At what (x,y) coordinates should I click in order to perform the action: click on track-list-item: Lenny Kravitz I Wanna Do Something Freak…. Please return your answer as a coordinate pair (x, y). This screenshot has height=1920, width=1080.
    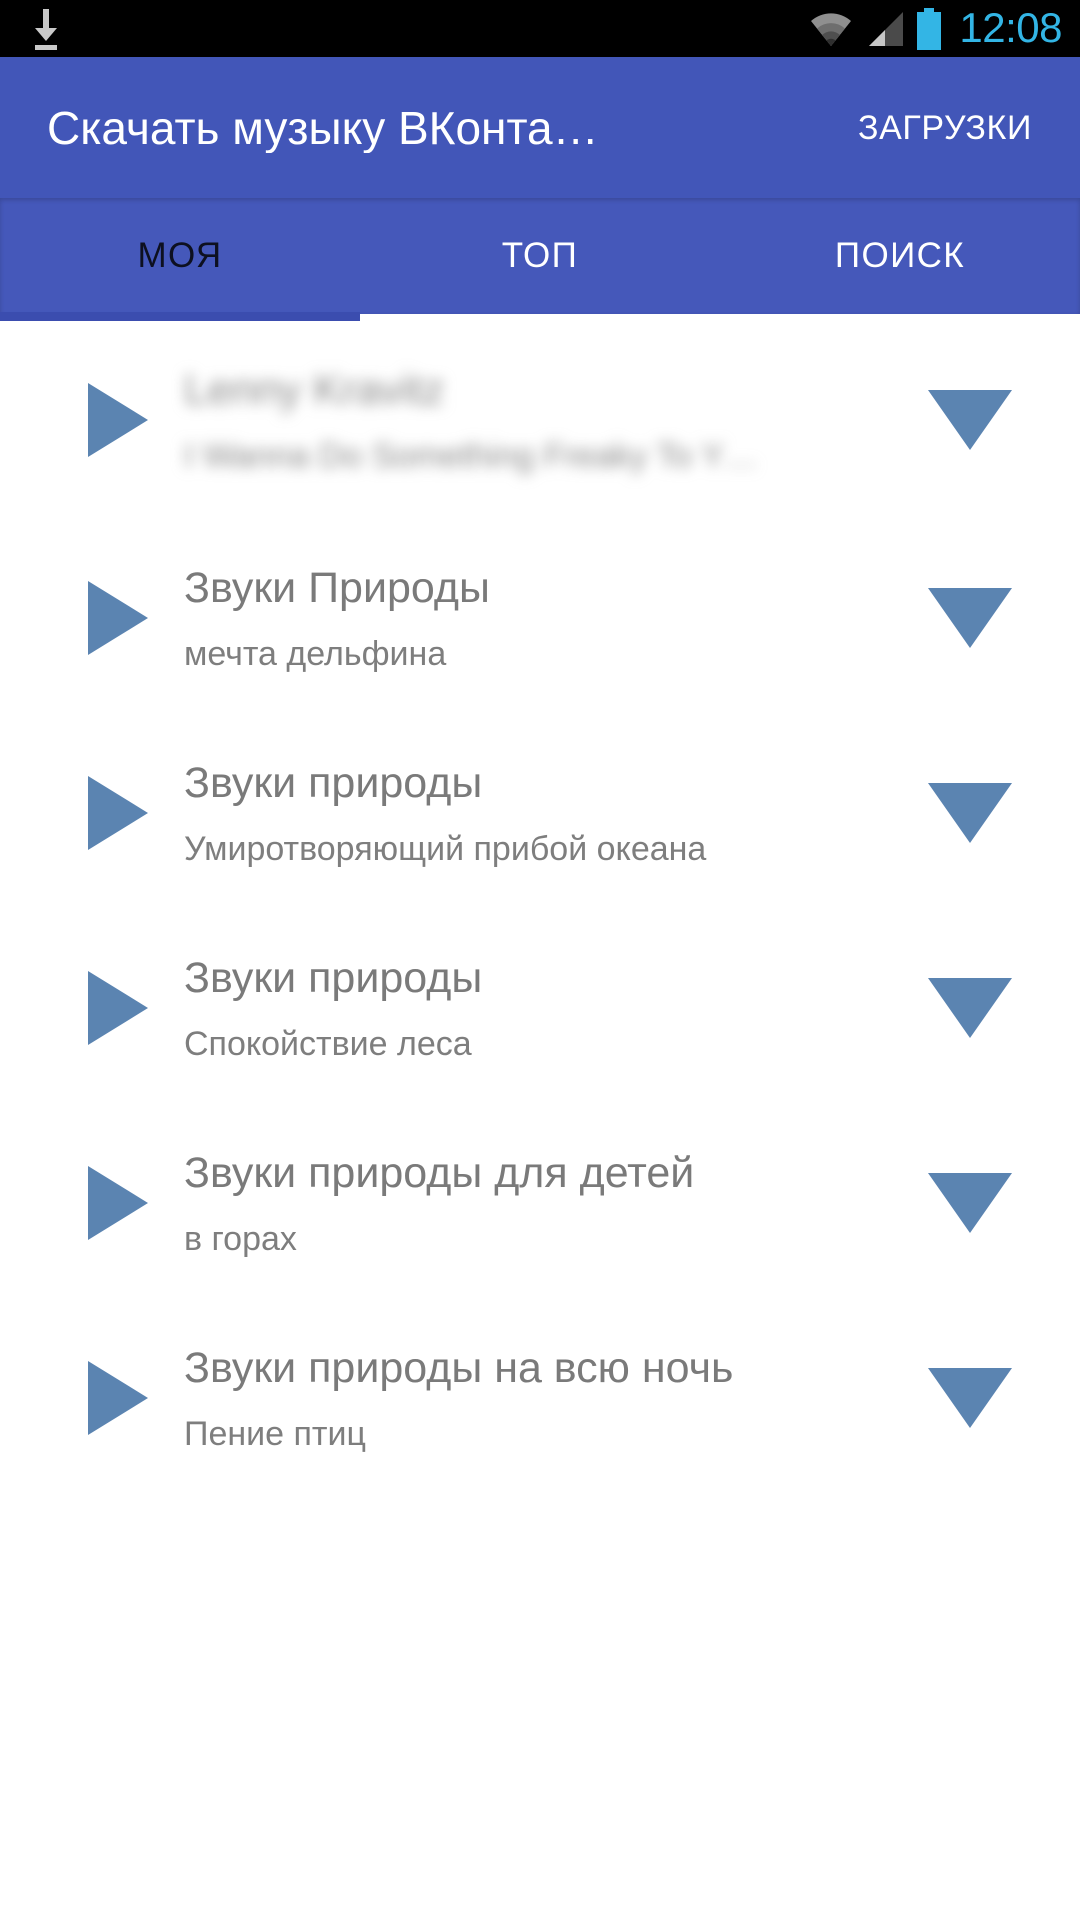
    Looking at the image, I should click on (540, 420).